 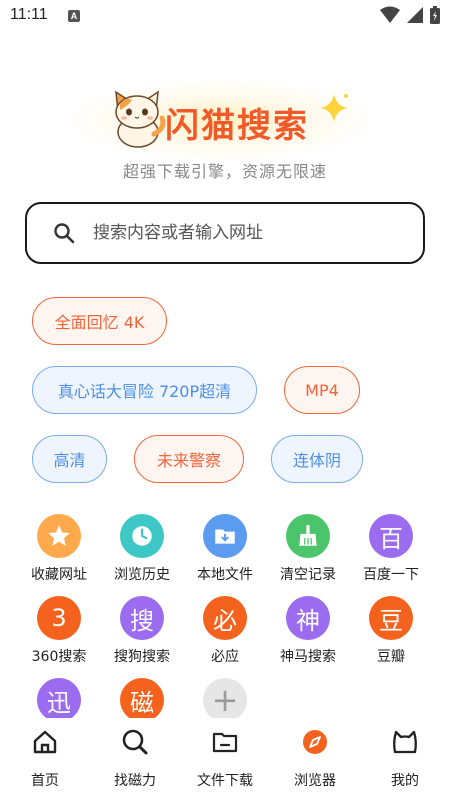 I want to click on shortcut-clear-records: 清空记录, so click(x=308, y=552).